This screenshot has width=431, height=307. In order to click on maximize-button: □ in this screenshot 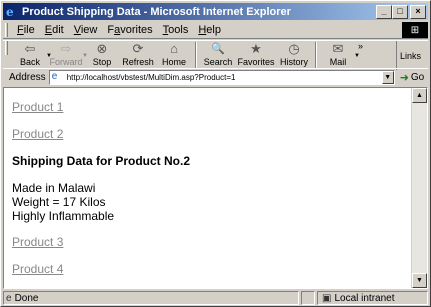, I will do `click(400, 12)`.